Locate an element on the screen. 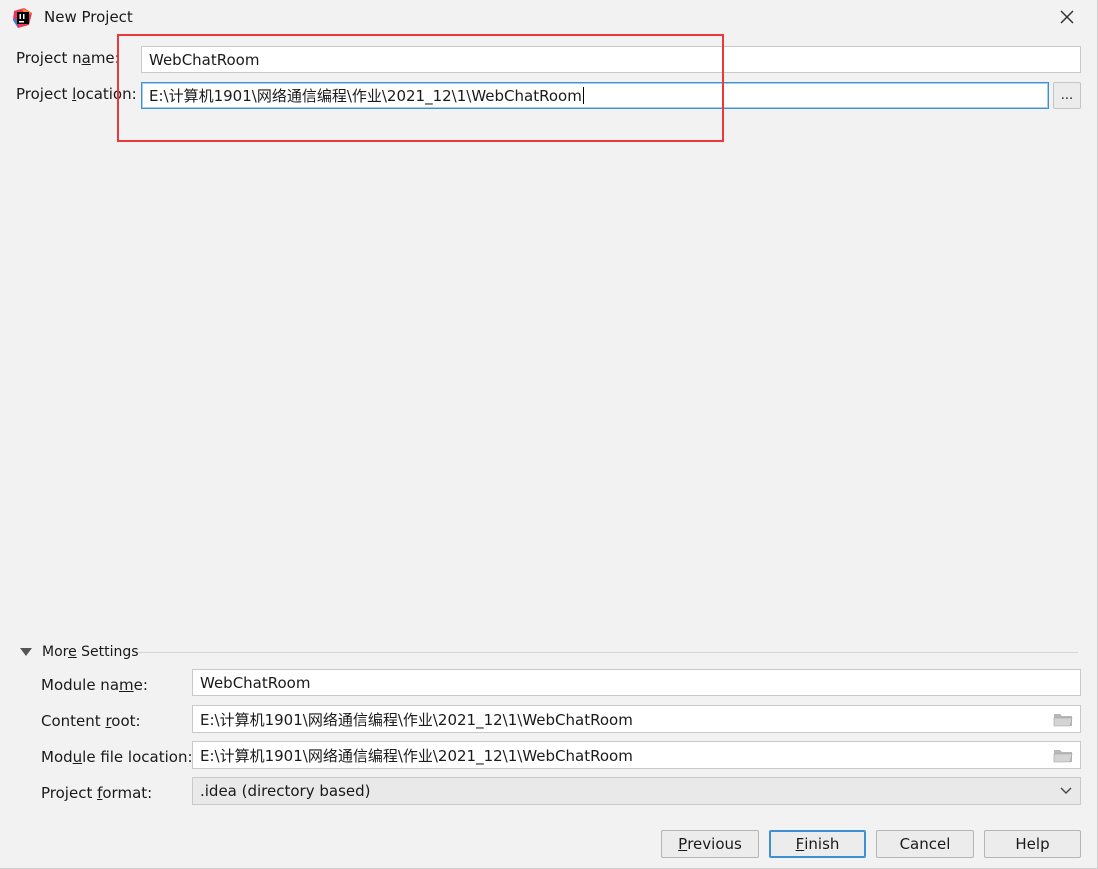 The height and width of the screenshot is (869, 1098). finish-button: Finish is located at coordinates (817, 844).